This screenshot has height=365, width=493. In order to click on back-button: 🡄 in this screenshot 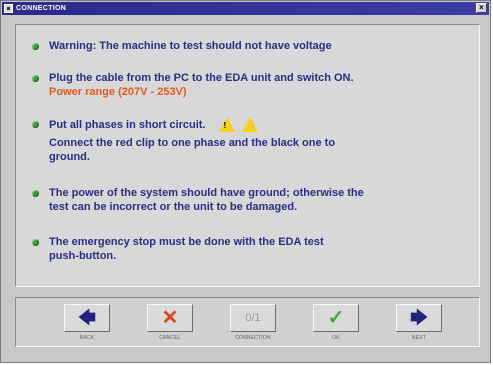, I will do `click(87, 318)`.